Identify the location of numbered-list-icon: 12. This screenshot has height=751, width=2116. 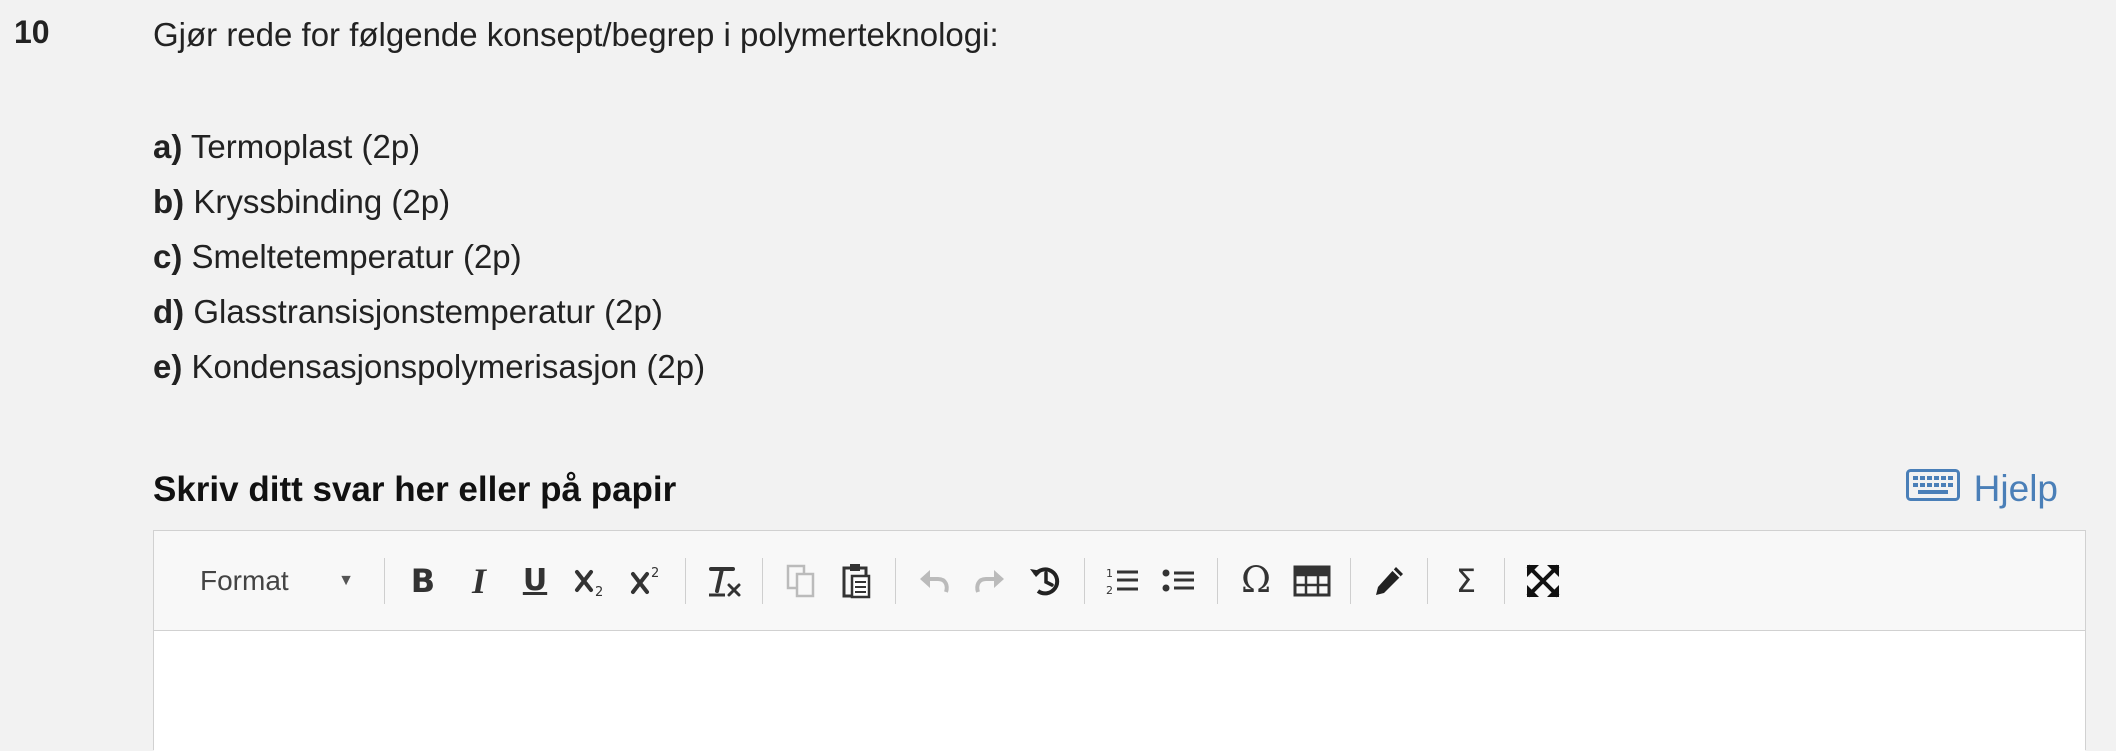
(1123, 581).